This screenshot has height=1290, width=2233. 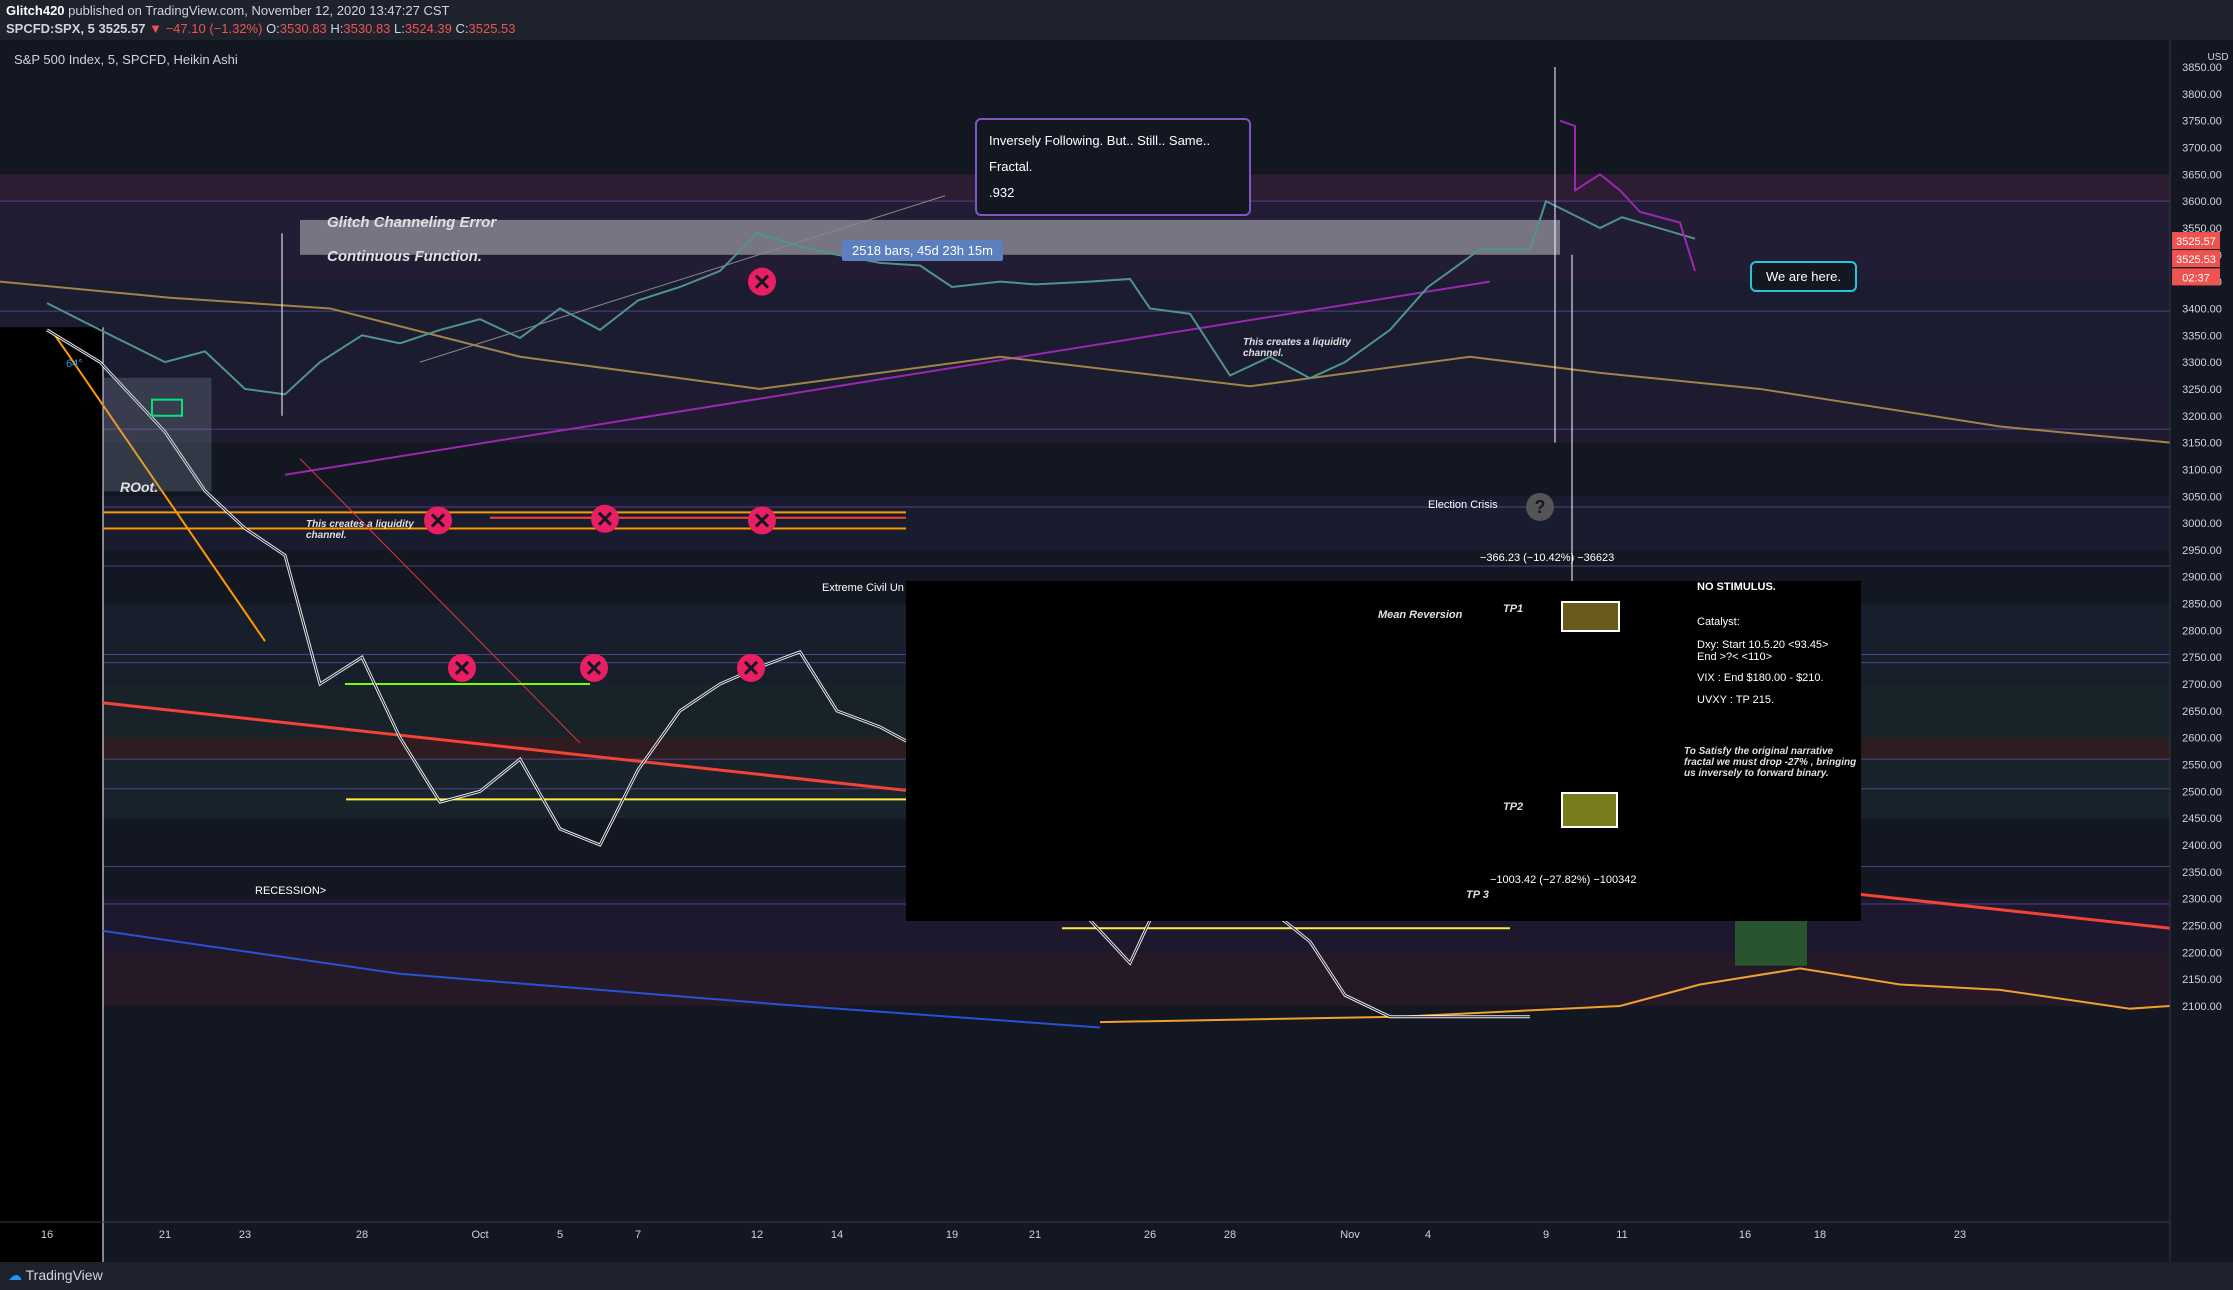 I want to click on x-tick-label: 18, so click(x=1820, y=1235).